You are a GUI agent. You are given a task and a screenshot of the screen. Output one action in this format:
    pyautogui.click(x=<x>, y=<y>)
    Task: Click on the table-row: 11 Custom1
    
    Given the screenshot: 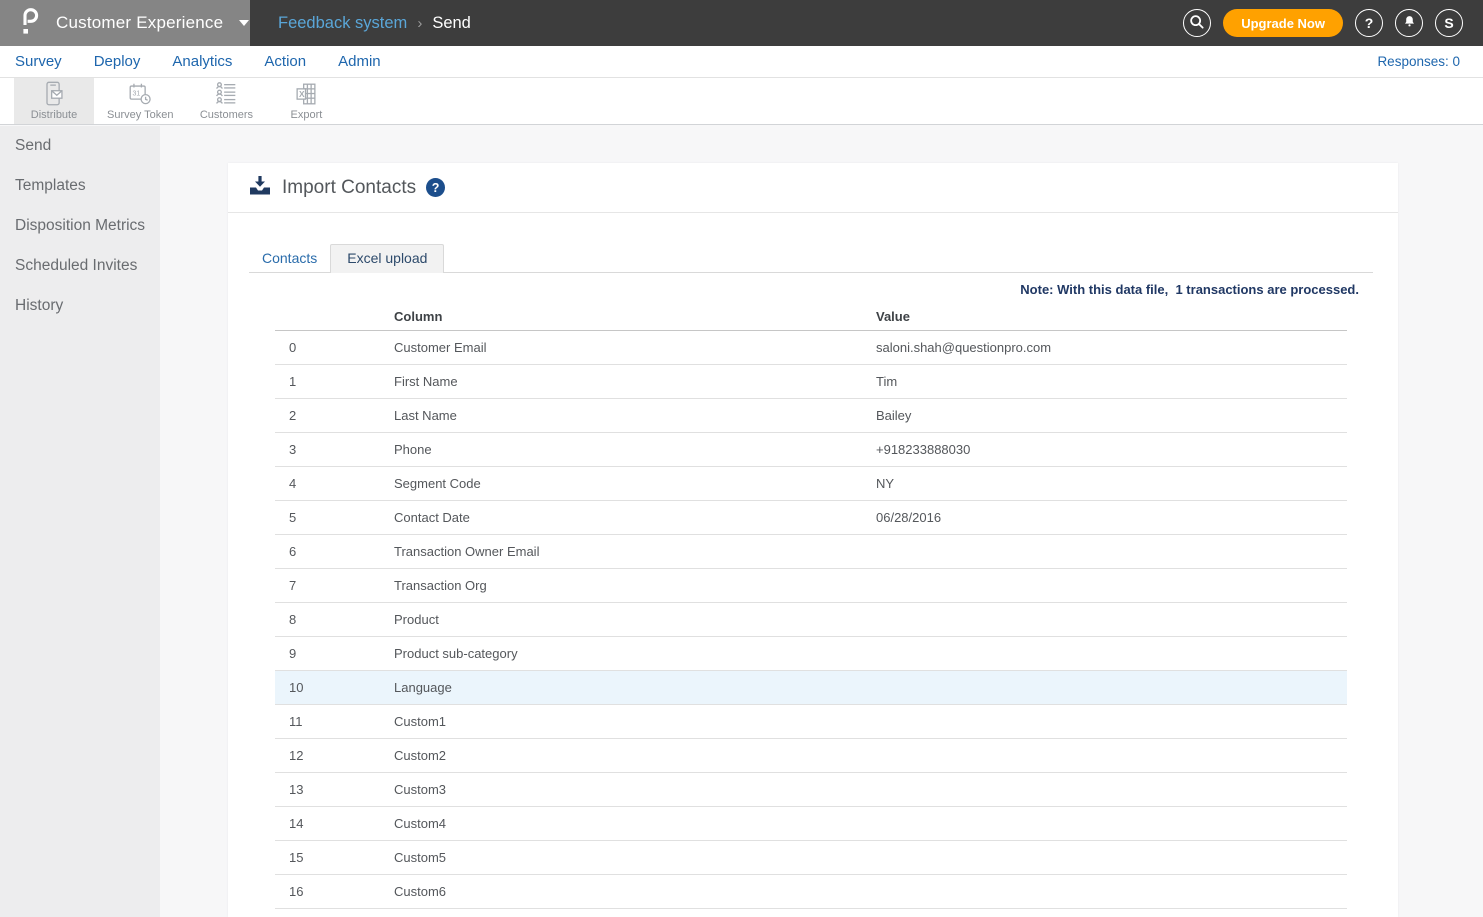 What is the action you would take?
    pyautogui.click(x=811, y=722)
    